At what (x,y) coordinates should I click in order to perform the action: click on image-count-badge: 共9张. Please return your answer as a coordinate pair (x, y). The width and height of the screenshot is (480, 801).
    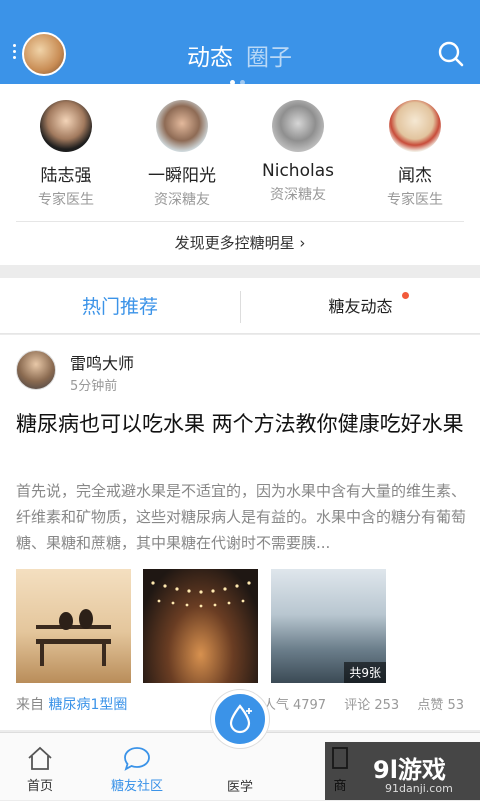
    Looking at the image, I should click on (365, 672).